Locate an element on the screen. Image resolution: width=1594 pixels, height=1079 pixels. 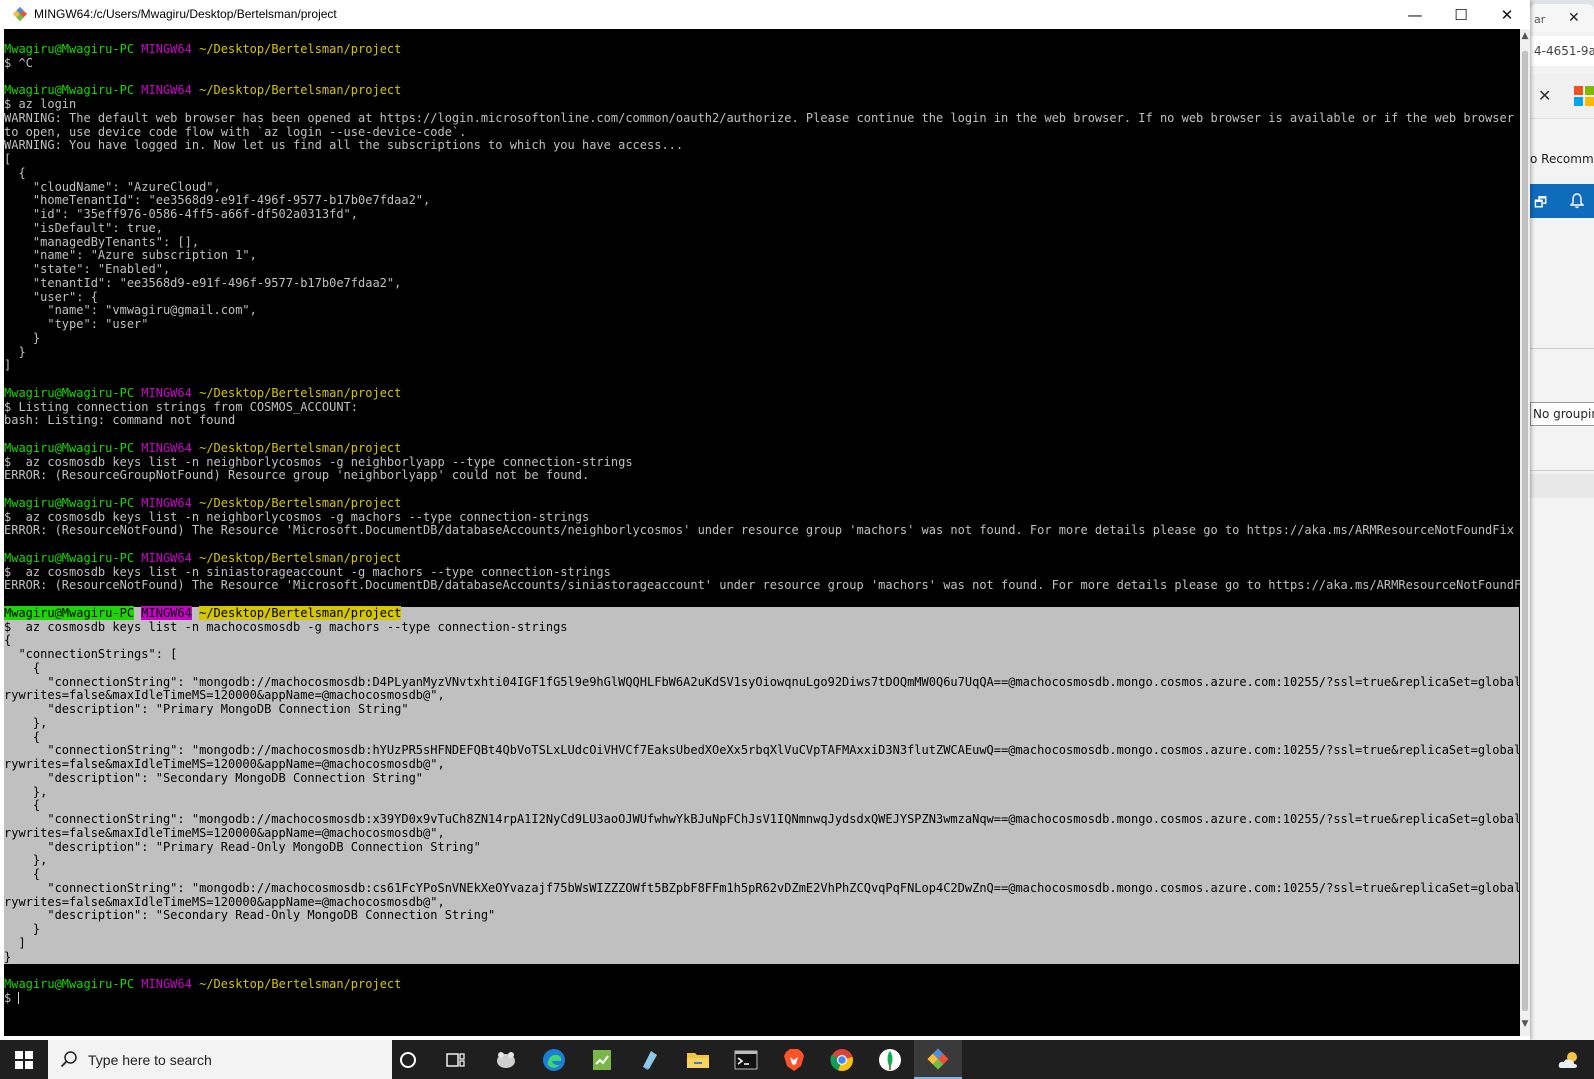
search-icon is located at coordinates (68, 1059).